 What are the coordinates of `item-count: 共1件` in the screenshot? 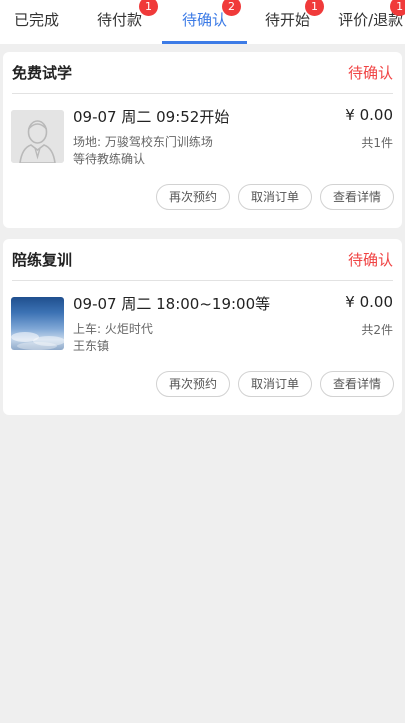 It's located at (377, 143).